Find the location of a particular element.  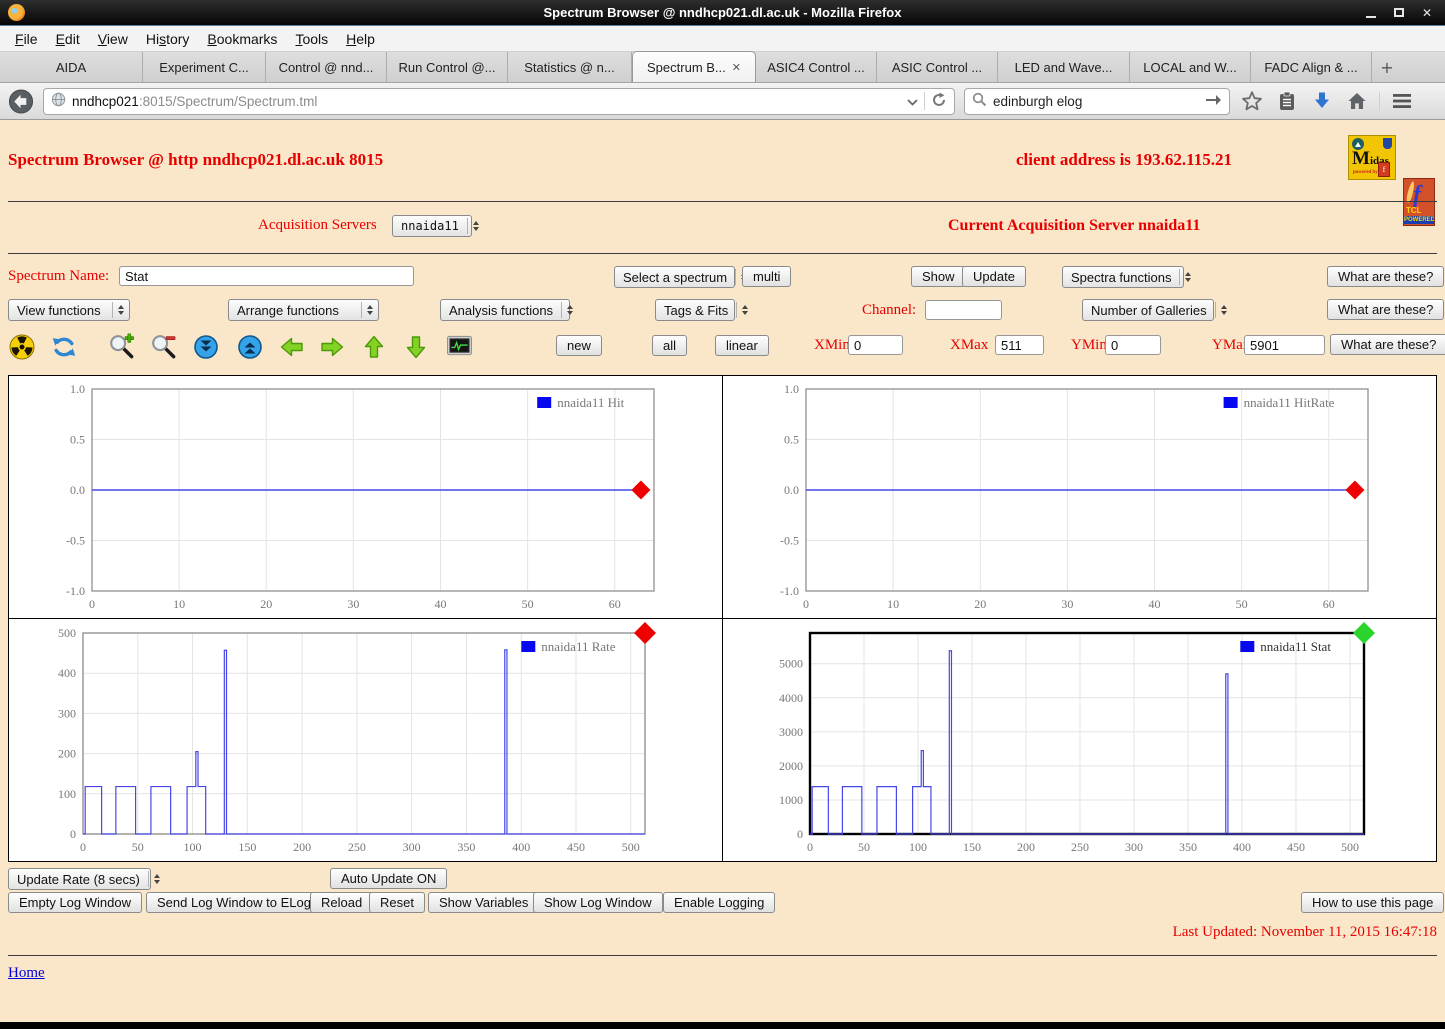

menu-history: History is located at coordinates (168, 39).